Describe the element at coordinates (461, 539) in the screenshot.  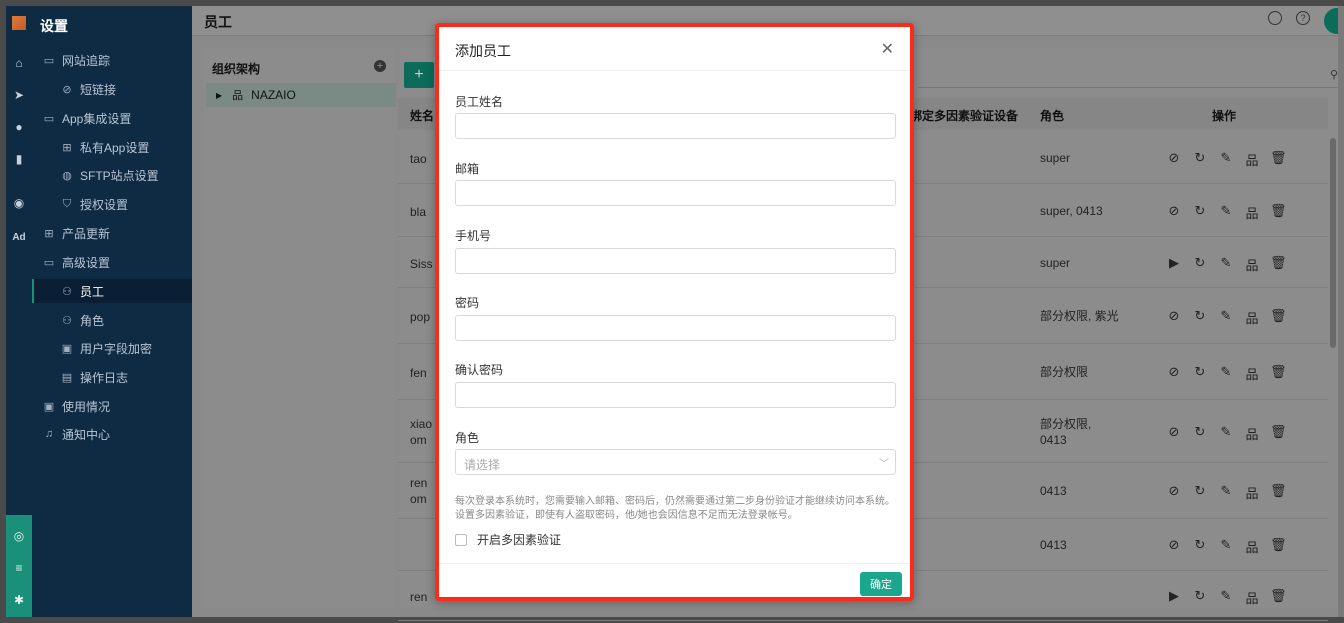
I see `mfa-checkbox` at that location.